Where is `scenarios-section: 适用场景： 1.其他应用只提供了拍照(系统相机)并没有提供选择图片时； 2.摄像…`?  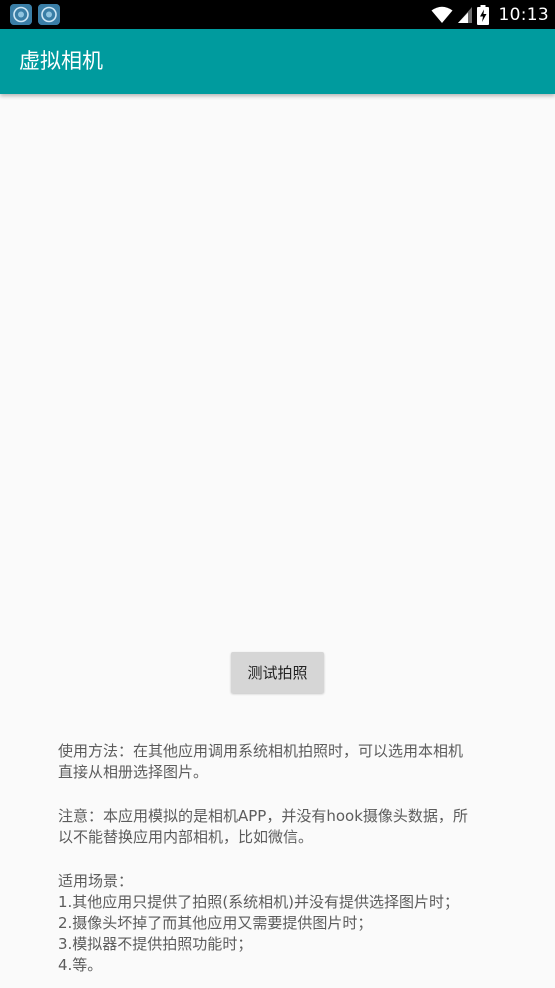
scenarios-section: 适用场景： 1.其他应用只提供了拍照(系统相机)并没有提供选择图片时； 2.摄像… is located at coordinates (283, 923).